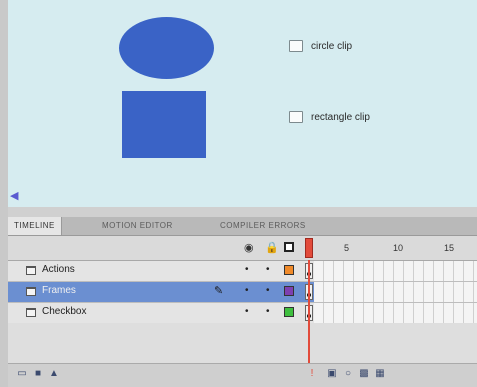 This screenshot has height=387, width=477. I want to click on layer-row-checkbox: Checkbox • •, so click(242, 313).